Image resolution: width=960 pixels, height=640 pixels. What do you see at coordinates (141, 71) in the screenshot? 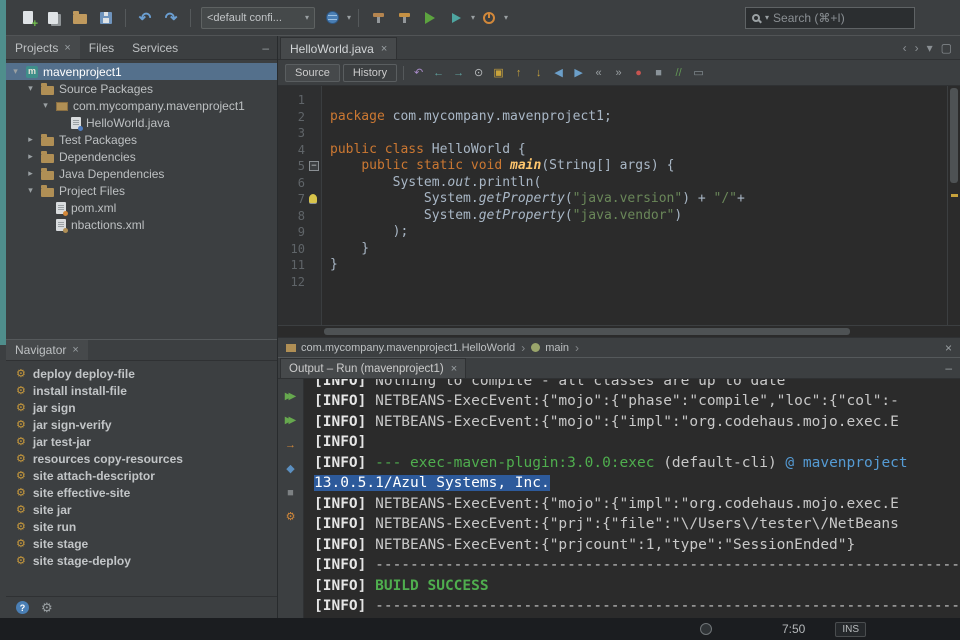
I see `tree-row: ▾ mavenproject1` at bounding box center [141, 71].